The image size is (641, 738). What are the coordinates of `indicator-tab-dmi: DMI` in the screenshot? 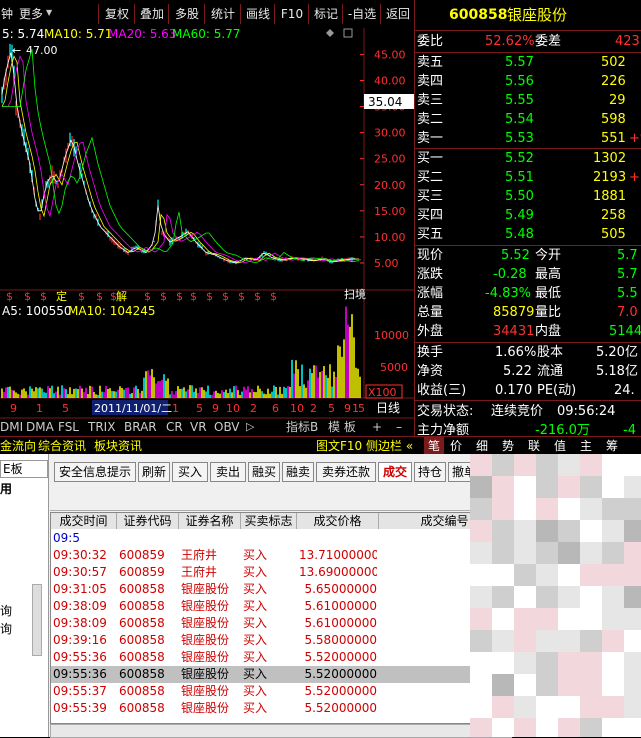 It's located at (11, 427).